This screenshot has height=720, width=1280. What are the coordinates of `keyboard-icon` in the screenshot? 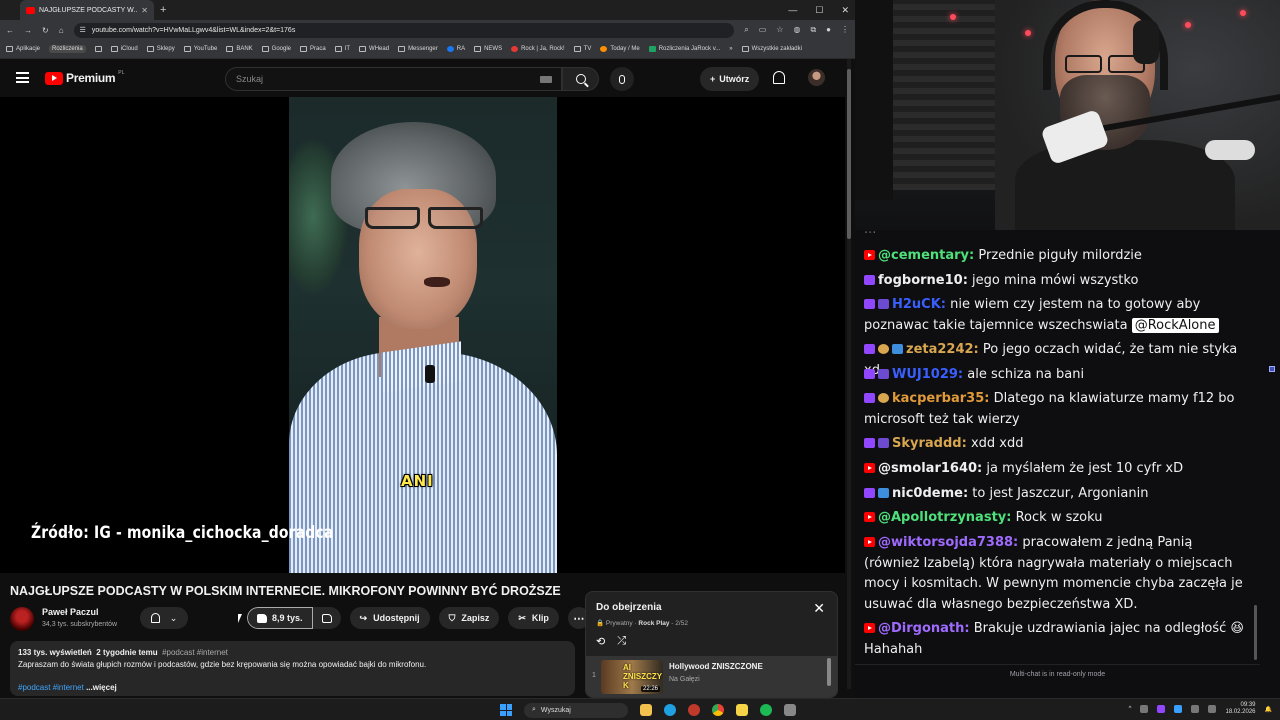 It's located at (546, 79).